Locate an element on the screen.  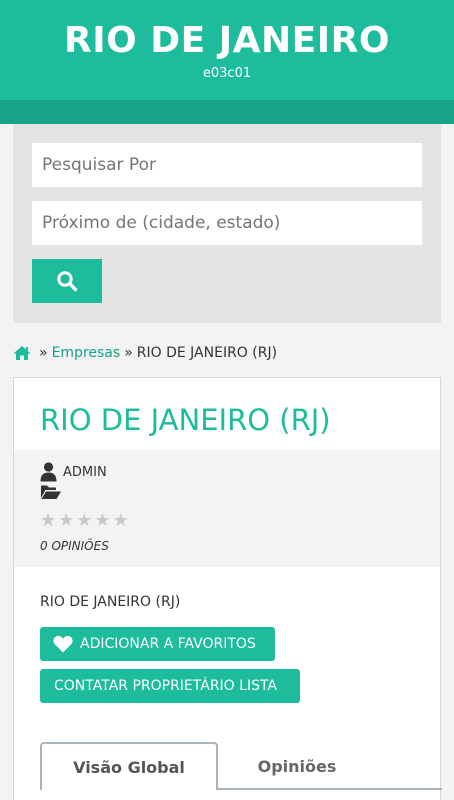
listing-tabs: Visão Global Opiniões is located at coordinates (241, 766).